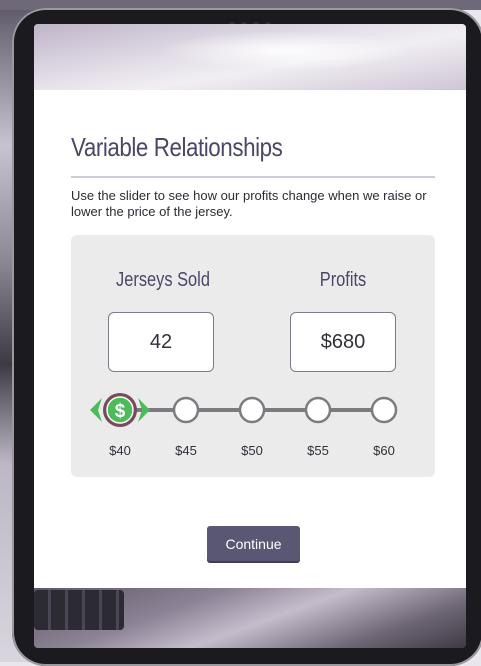 The width and height of the screenshot is (481, 666). I want to click on slider-tick-label: $45, so click(186, 450).